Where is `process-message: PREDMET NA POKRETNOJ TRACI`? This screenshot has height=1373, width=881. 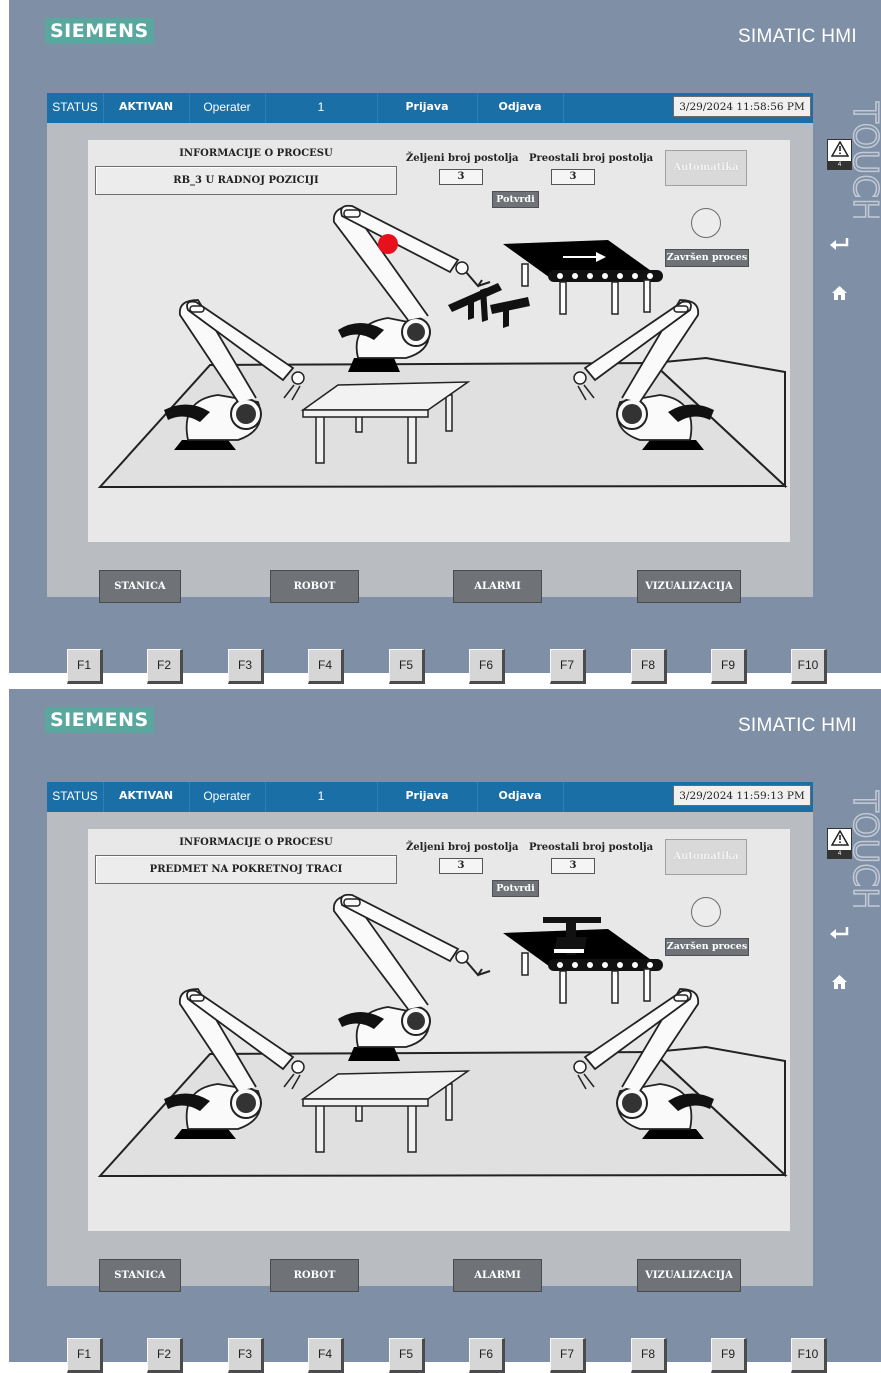
process-message: PREDMET NA POKRETNOJ TRACI is located at coordinates (246, 869).